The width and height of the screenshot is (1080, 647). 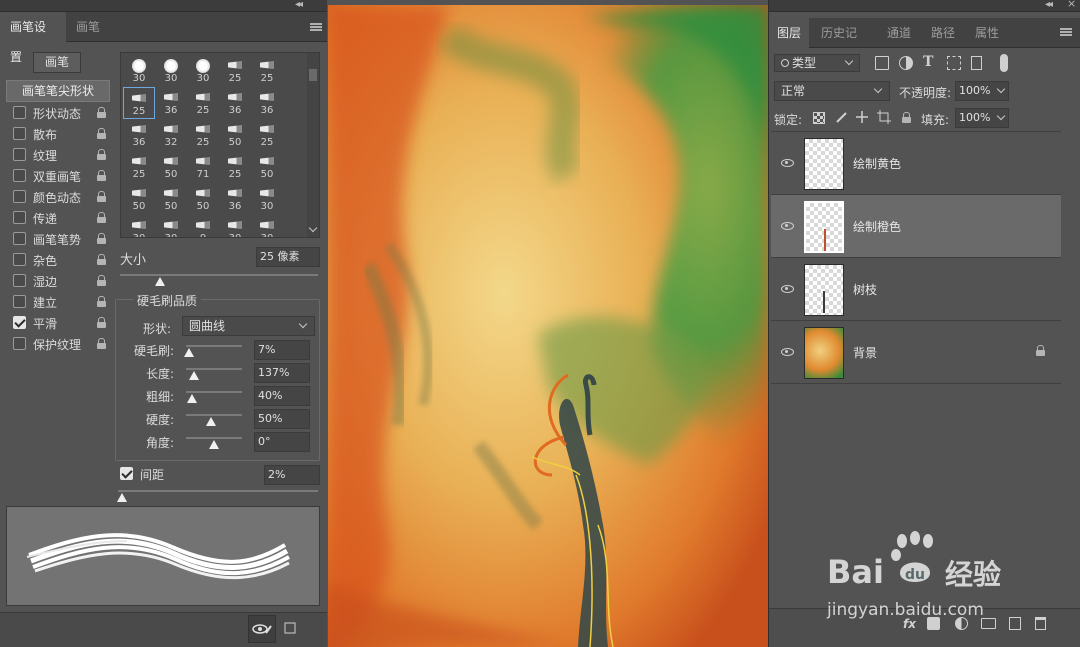 What do you see at coordinates (832, 91) in the screenshot?
I see `blend-mode-dropdown: 正常` at bounding box center [832, 91].